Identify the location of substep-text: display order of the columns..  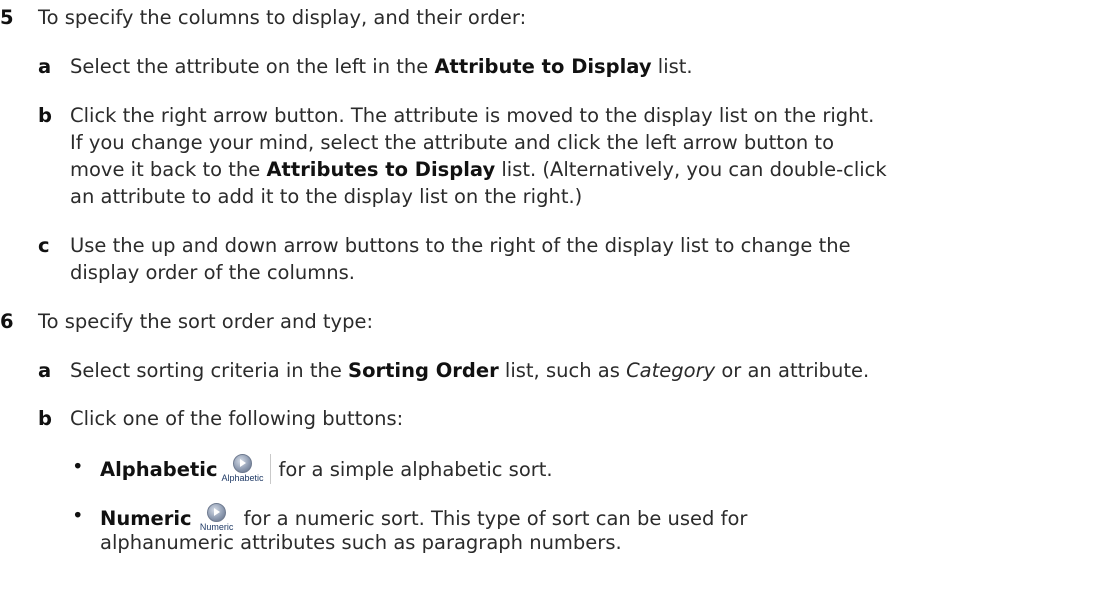
(212, 272).